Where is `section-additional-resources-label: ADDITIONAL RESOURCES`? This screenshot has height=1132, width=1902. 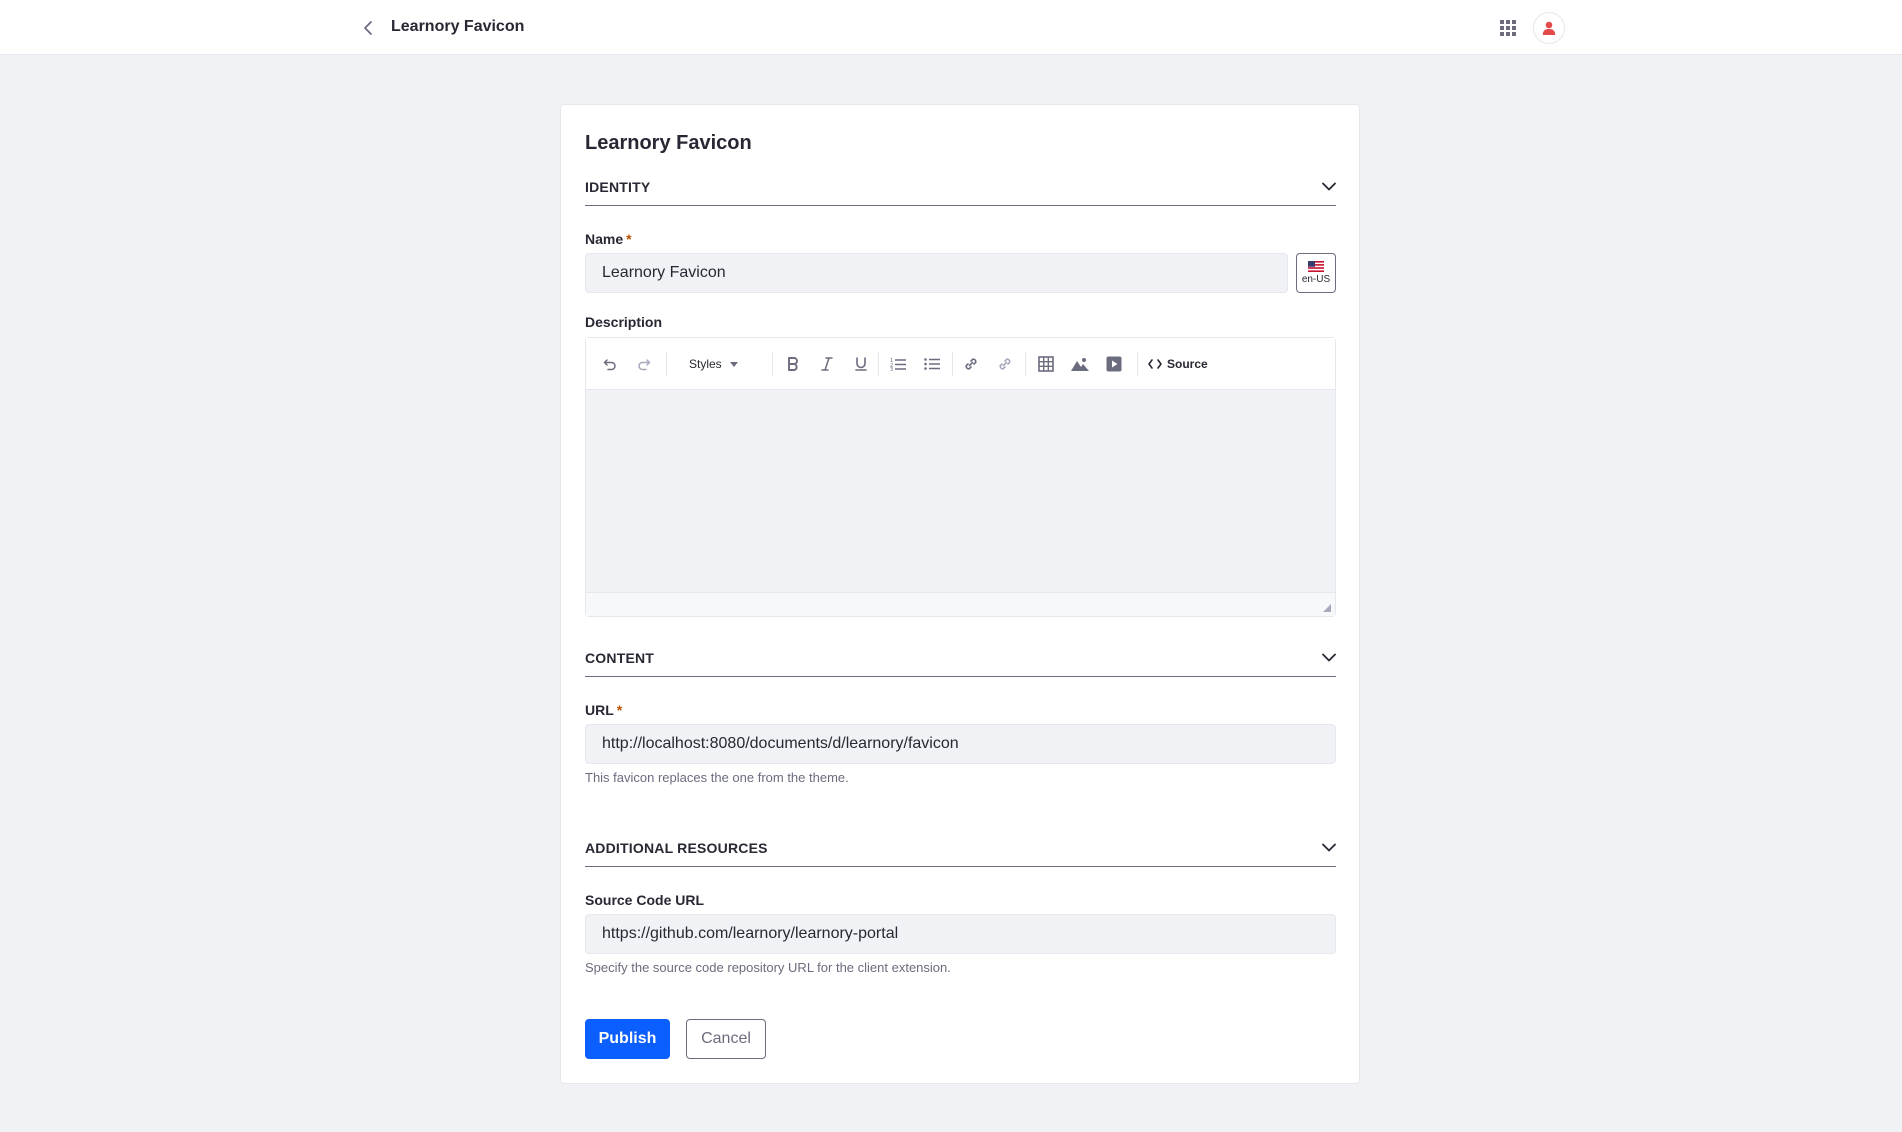
section-additional-resources-label: ADDITIONAL RESOURCES is located at coordinates (676, 847).